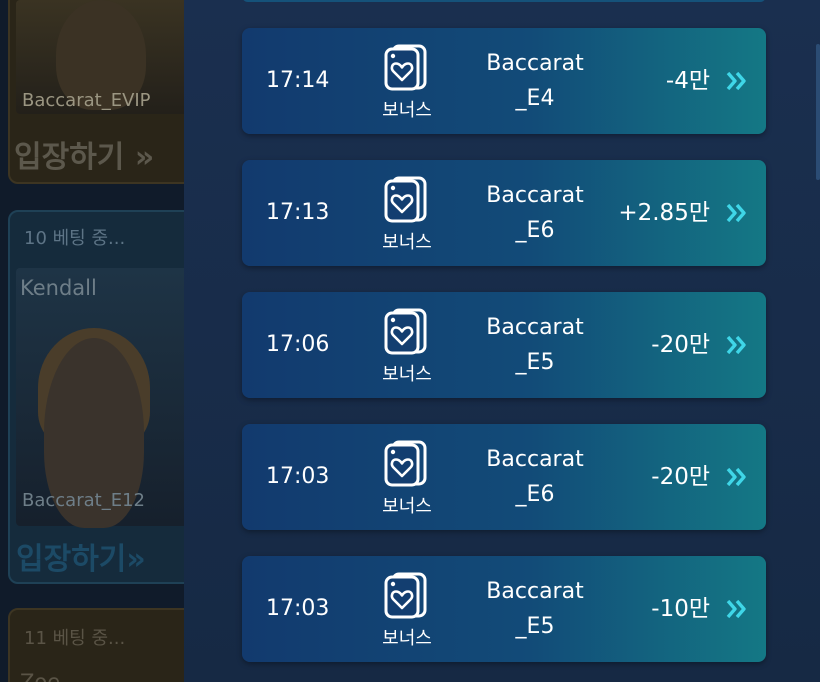 The height and width of the screenshot is (682, 820). What do you see at coordinates (84, 154) in the screenshot?
I see `enter-table-button: 입장하기 »` at bounding box center [84, 154].